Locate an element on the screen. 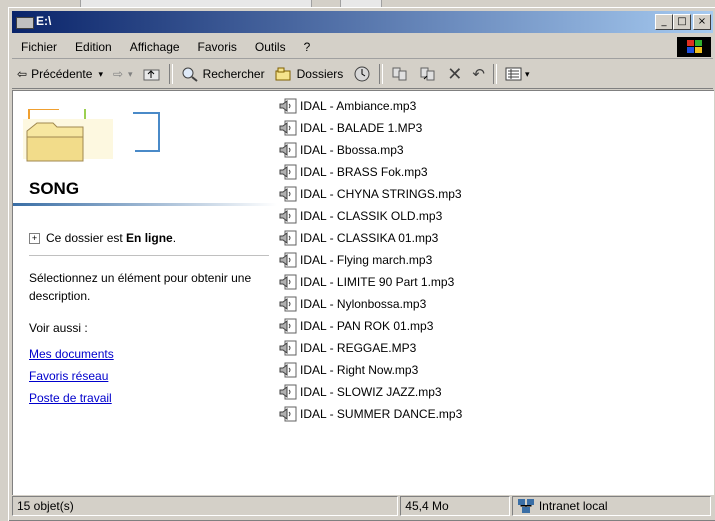 This screenshot has height=521, width=715. forward-button: ⇨ ▾ is located at coordinates (123, 74).